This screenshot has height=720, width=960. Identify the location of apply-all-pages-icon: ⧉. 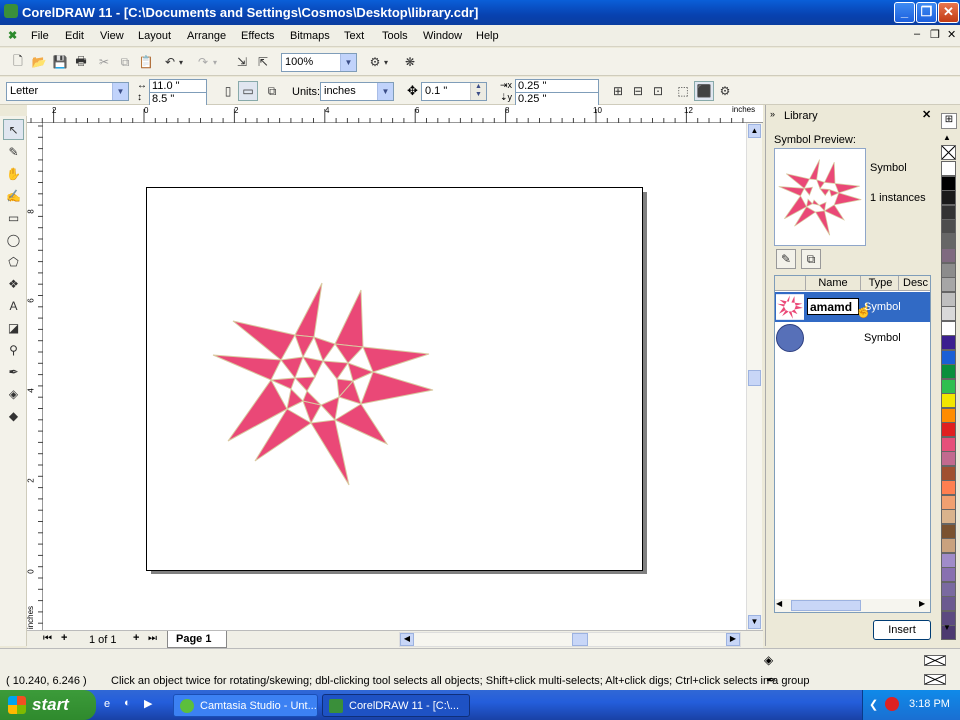
(272, 91).